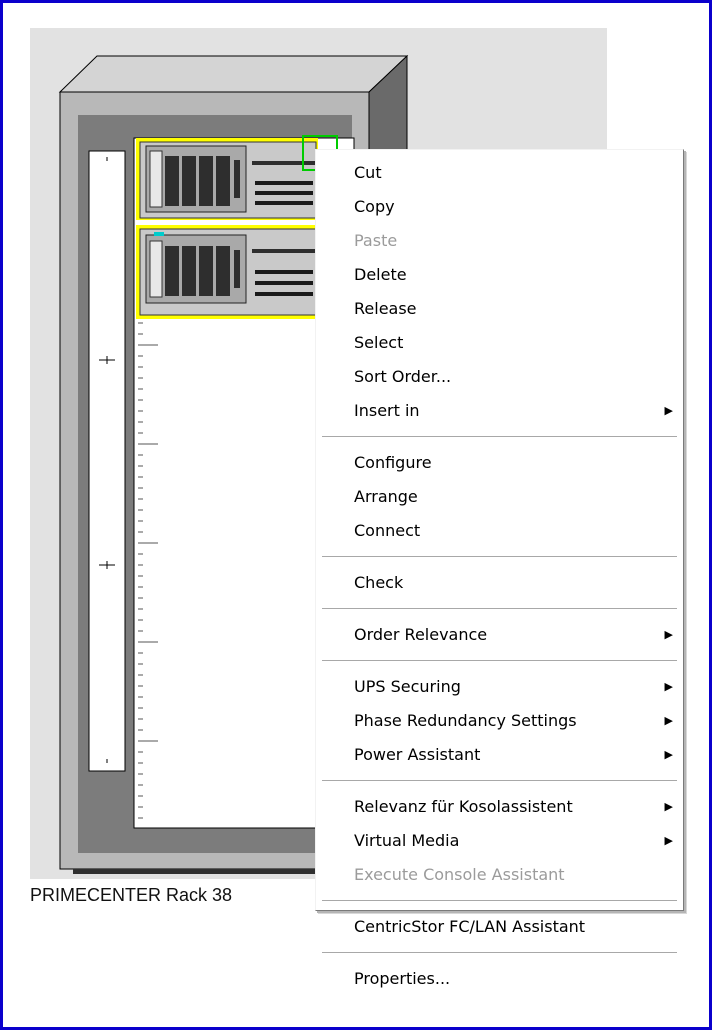  What do you see at coordinates (380, 274) in the screenshot?
I see `menu-item-label: Delete` at bounding box center [380, 274].